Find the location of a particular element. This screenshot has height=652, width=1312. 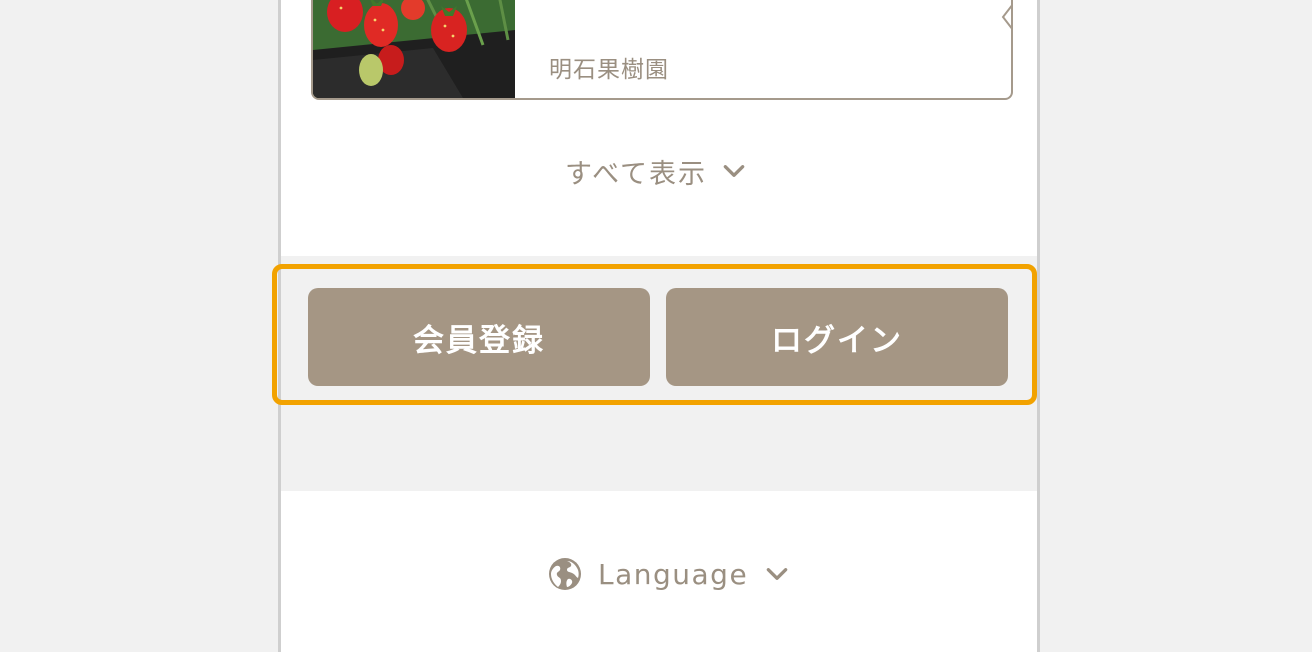

farm-name: 明石果樹園 is located at coordinates (609, 70).